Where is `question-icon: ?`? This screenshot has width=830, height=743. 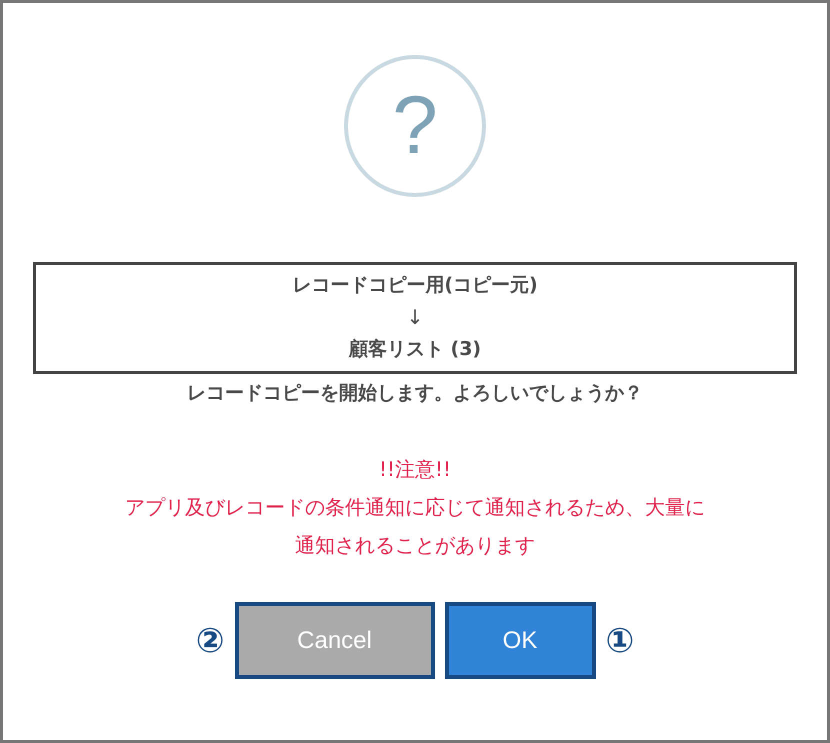
question-icon: ? is located at coordinates (415, 126).